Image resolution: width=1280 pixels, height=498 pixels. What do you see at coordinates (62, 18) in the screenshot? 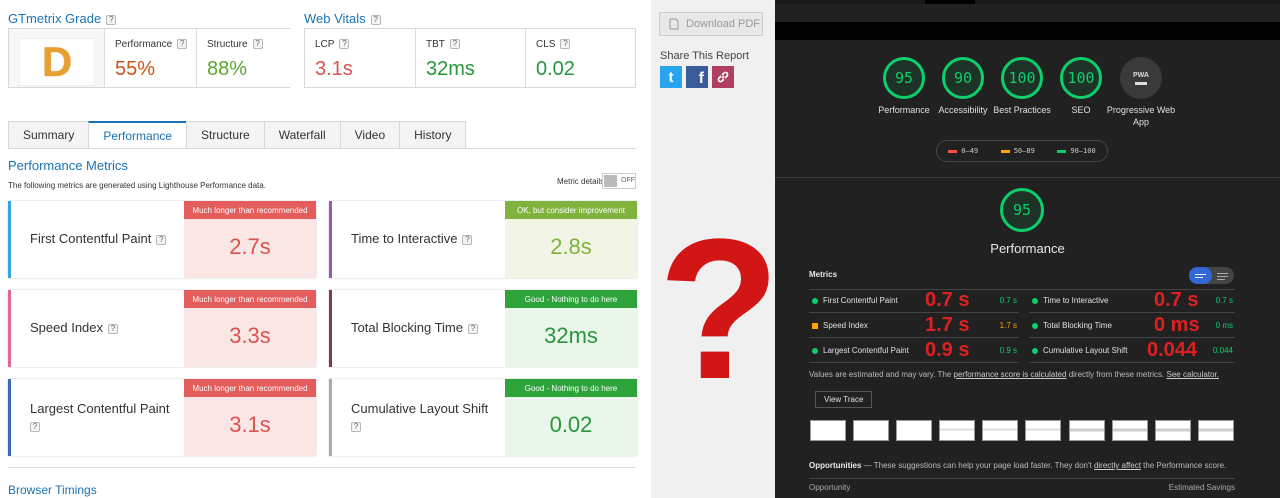
I see `grade-title: GTmetrix Grade?` at bounding box center [62, 18].